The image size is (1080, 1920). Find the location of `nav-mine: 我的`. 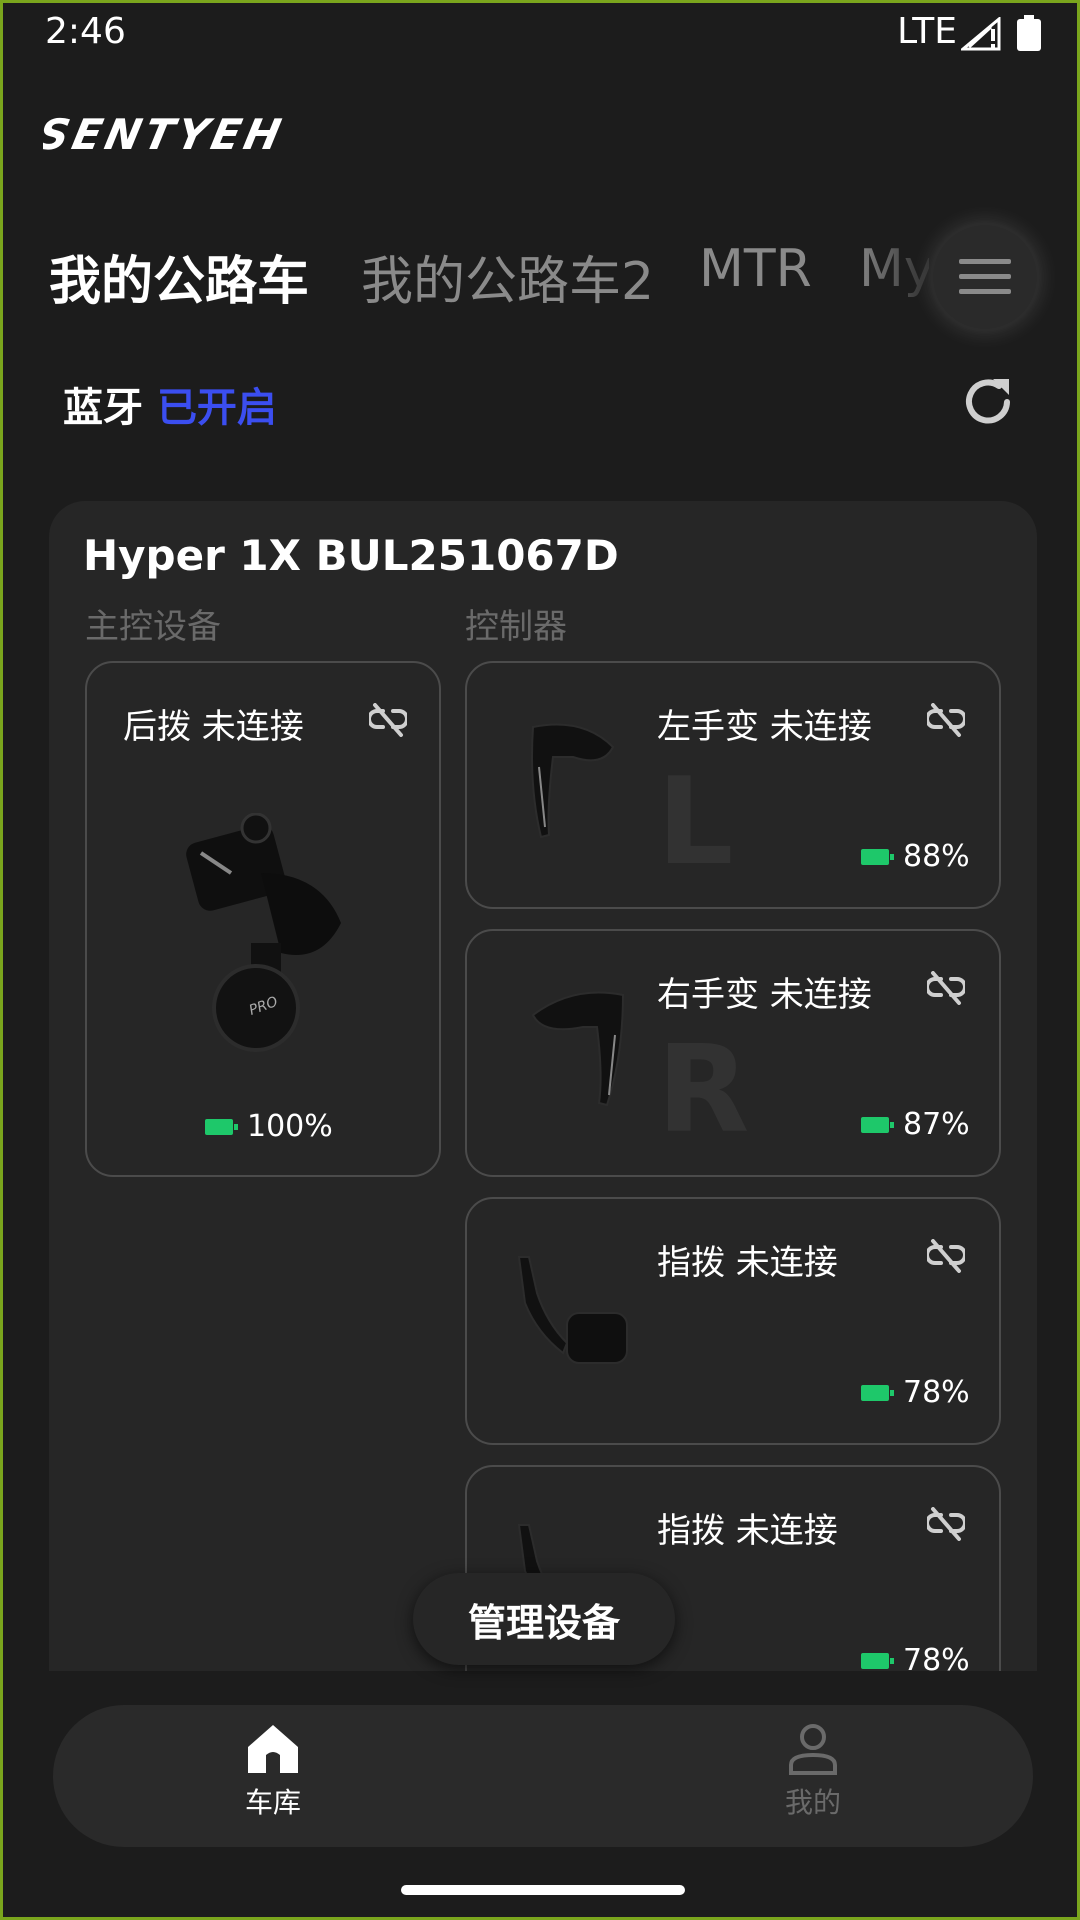

nav-mine: 我的 is located at coordinates (813, 1772).